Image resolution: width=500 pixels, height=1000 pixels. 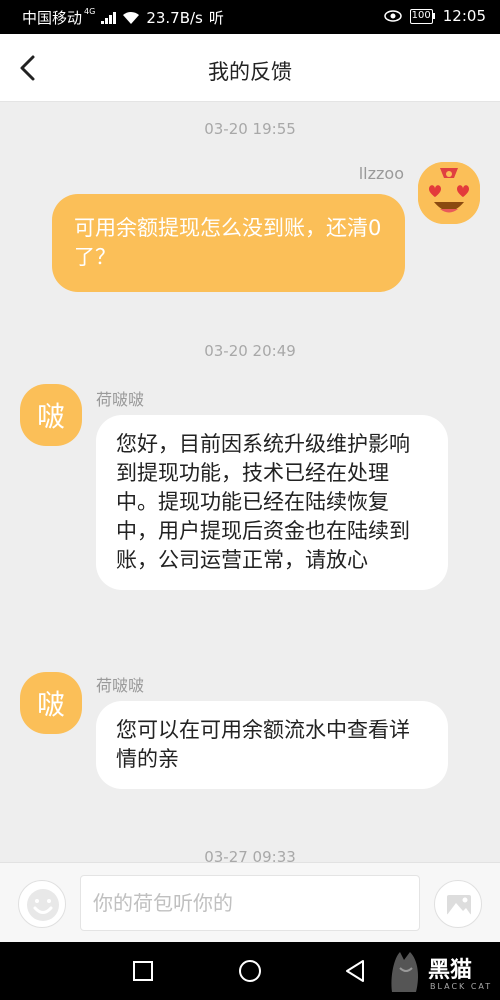 I want to click on page-title: 我的反馈, so click(x=250, y=72).